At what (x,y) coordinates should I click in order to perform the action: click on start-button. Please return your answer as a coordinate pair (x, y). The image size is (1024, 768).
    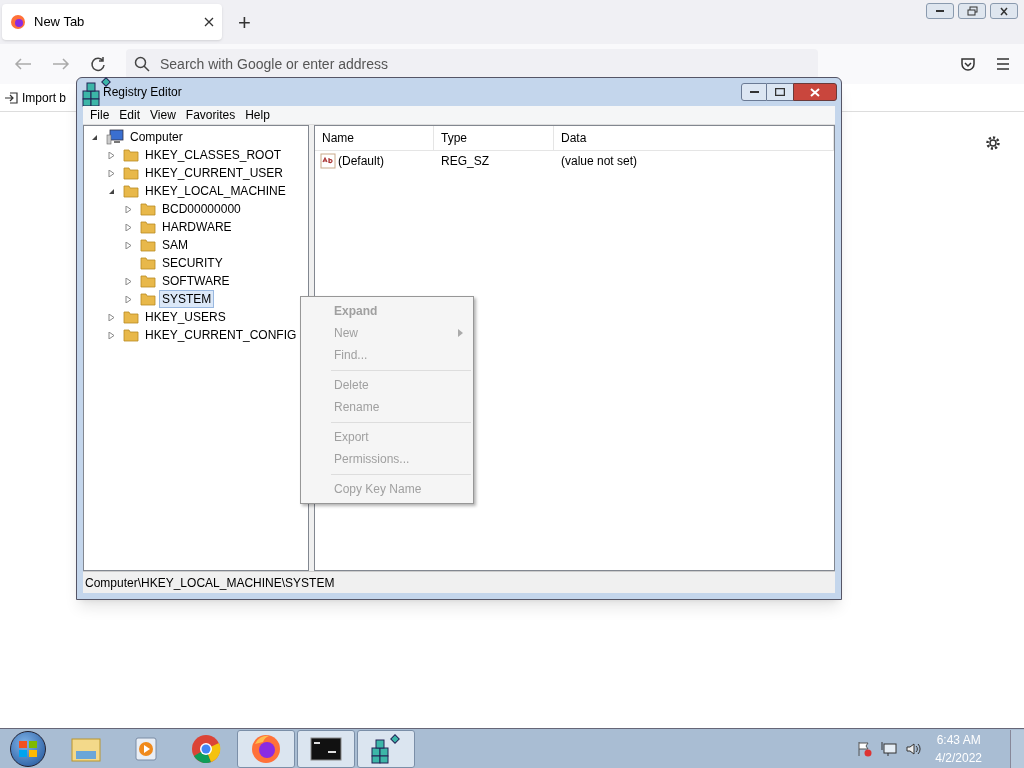
    Looking at the image, I should click on (28, 748).